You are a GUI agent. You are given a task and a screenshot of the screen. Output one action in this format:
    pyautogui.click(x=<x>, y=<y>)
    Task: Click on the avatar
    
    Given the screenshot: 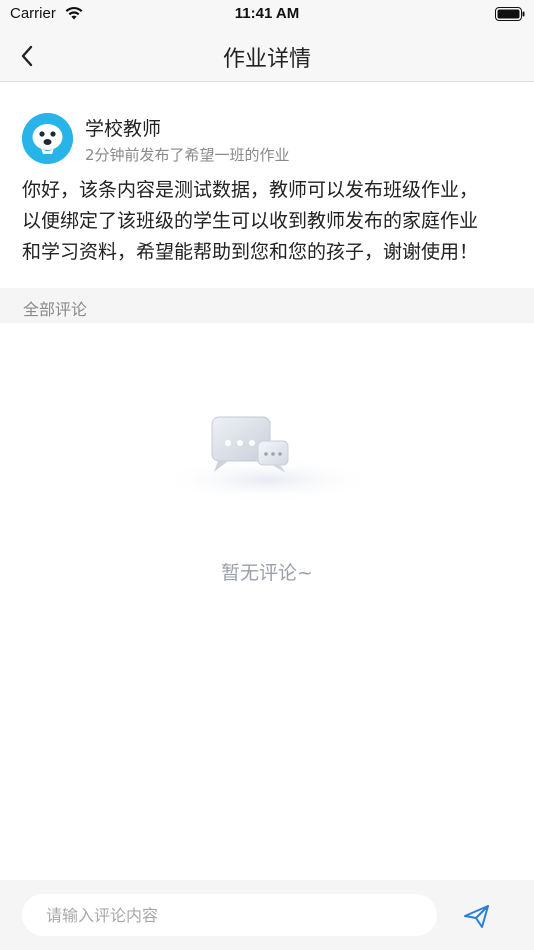 What is the action you would take?
    pyautogui.click(x=47, y=138)
    